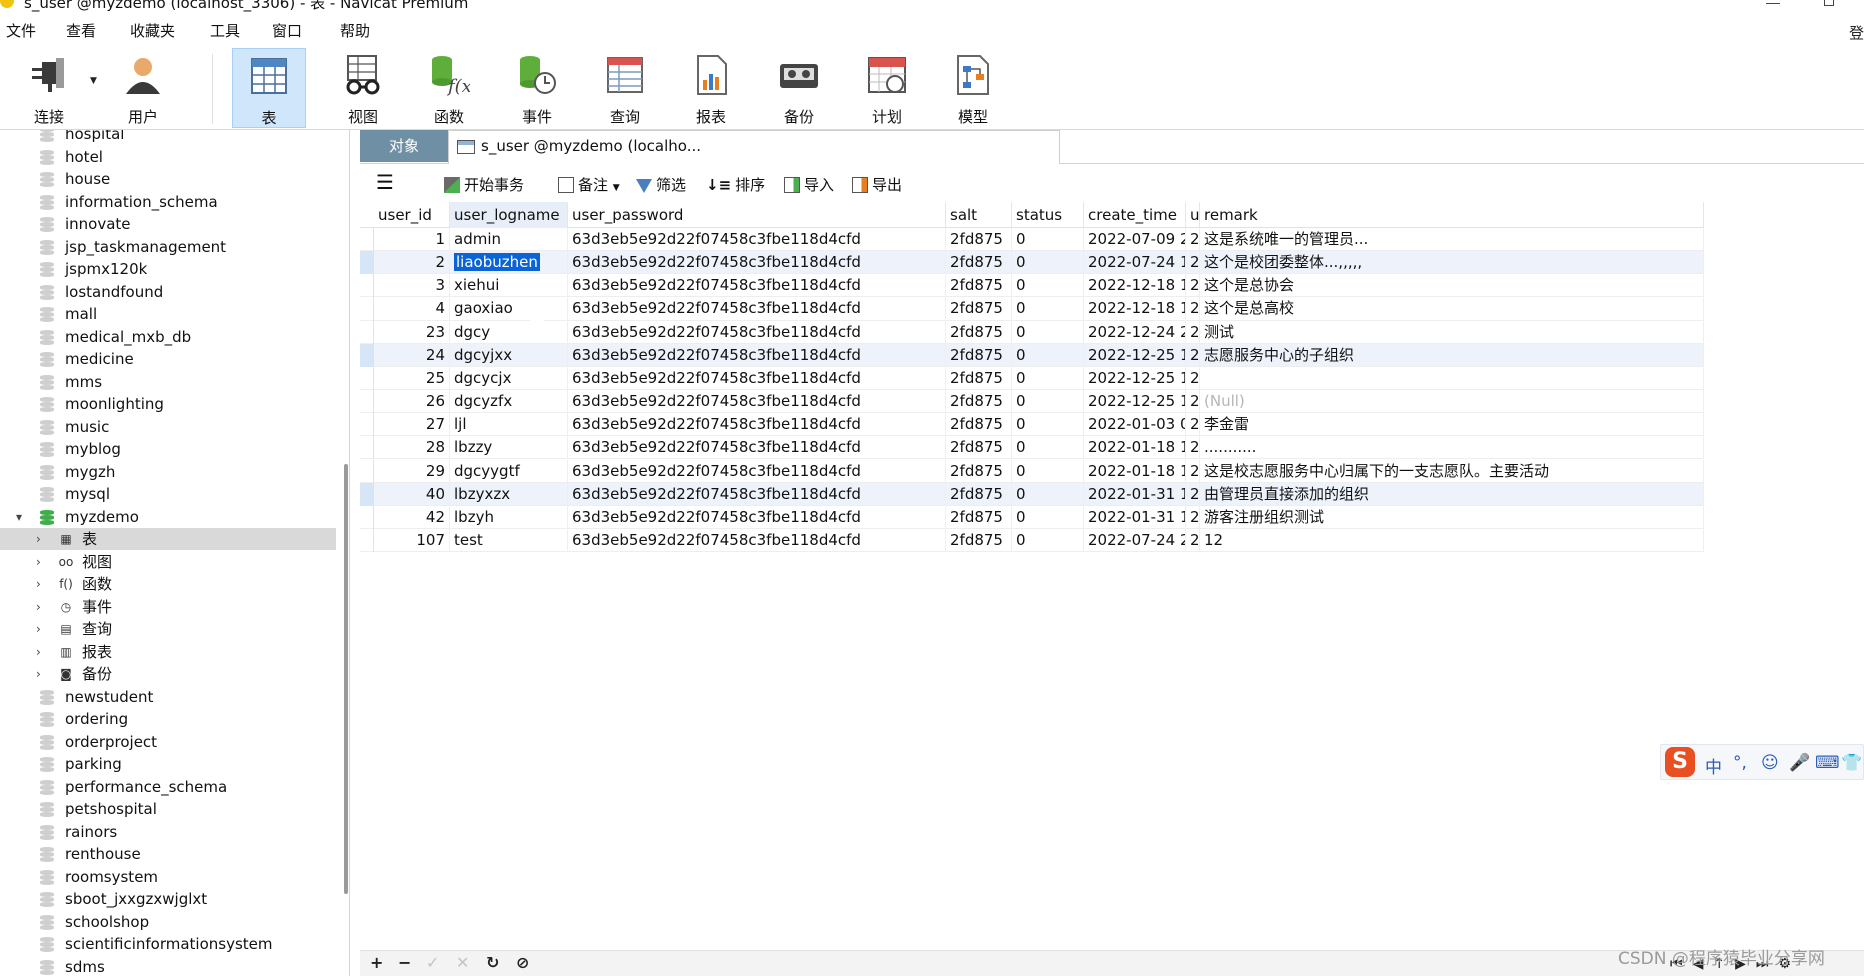 The width and height of the screenshot is (1864, 976). What do you see at coordinates (1740, 763) in the screenshot?
I see `ime-punctuation: °,` at bounding box center [1740, 763].